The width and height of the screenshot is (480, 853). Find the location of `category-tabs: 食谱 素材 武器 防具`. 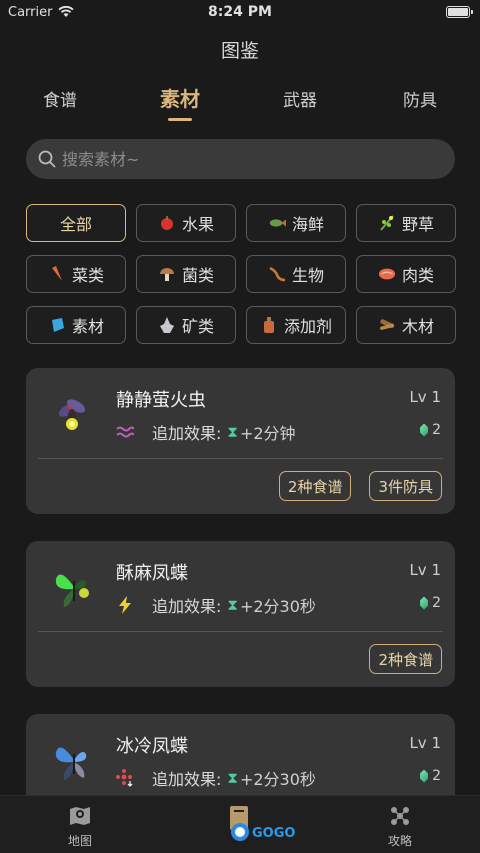

category-tabs: 食谱 素材 武器 防具 is located at coordinates (240, 106).